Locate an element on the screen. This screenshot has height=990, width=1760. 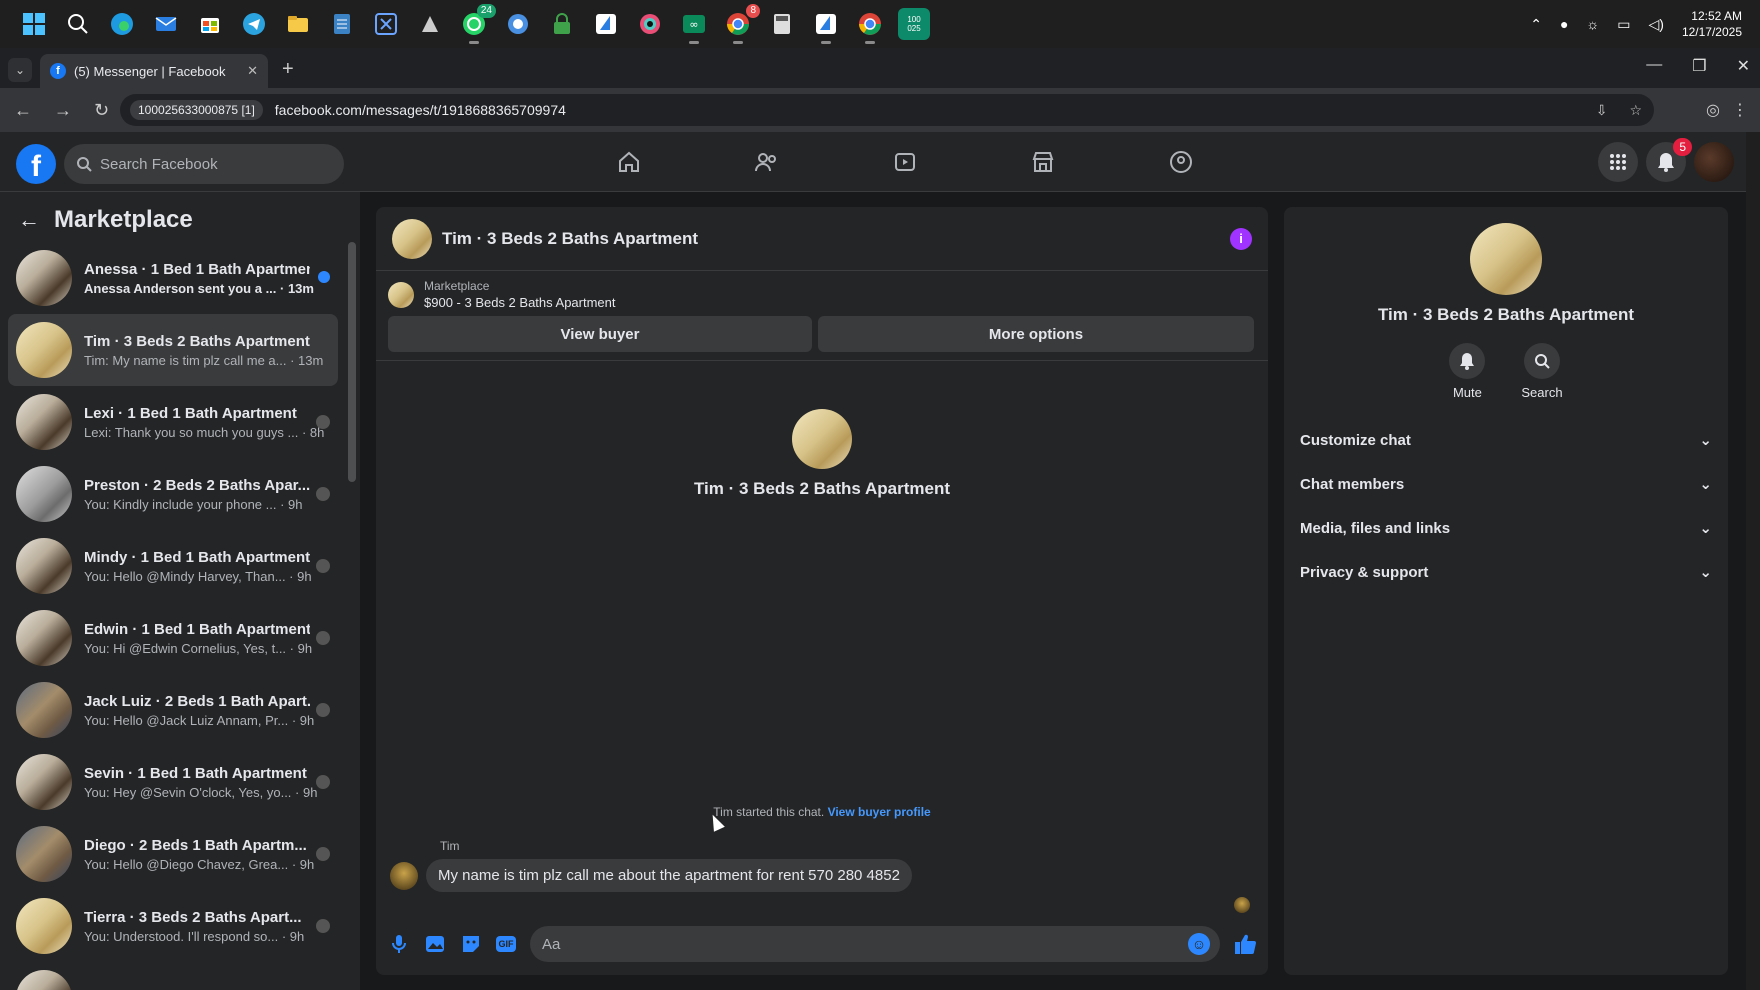
reload-button: ↻ is located at coordinates (101, 110).